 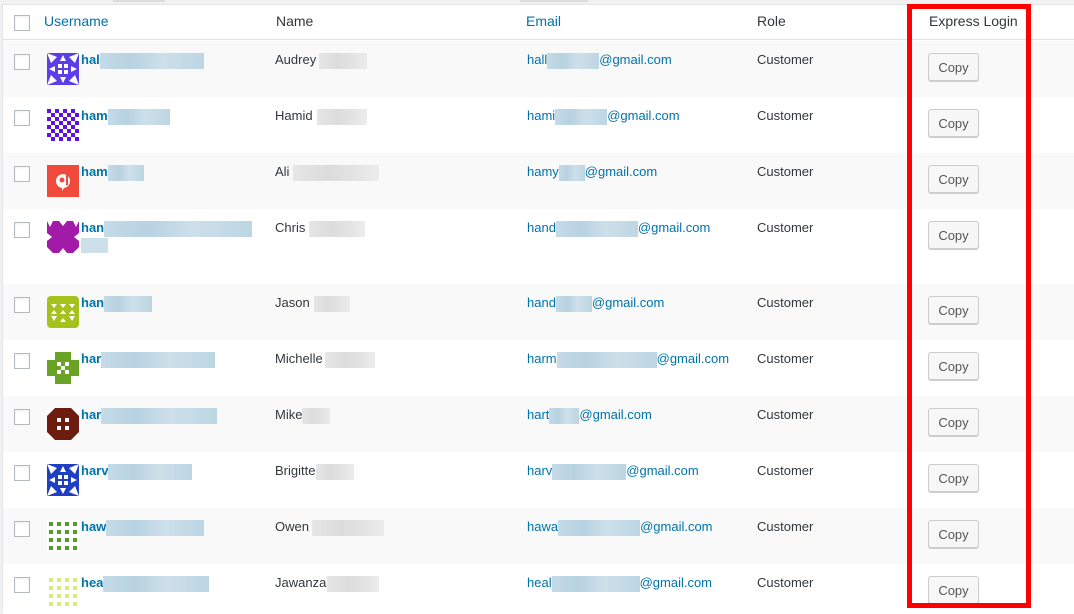 What do you see at coordinates (321, 60) in the screenshot?
I see `name-cell: Audrey` at bounding box center [321, 60].